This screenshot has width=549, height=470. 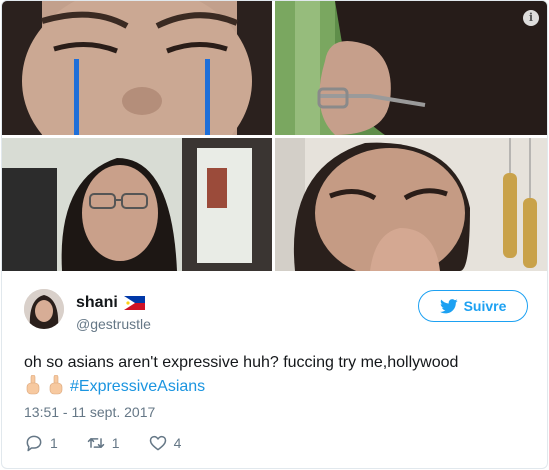 I want to click on tweet-header: shani @gestrustle Suivre, so click(x=279, y=313).